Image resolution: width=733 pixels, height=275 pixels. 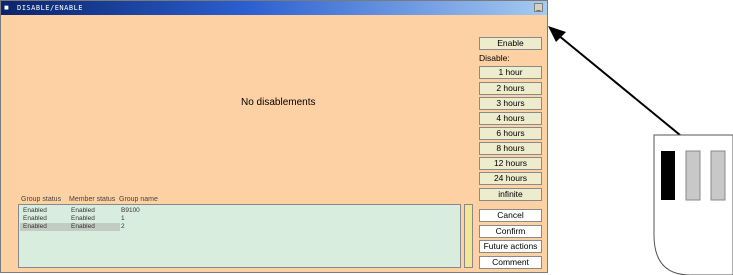 I want to click on pointer-arrow, so click(x=614, y=81).